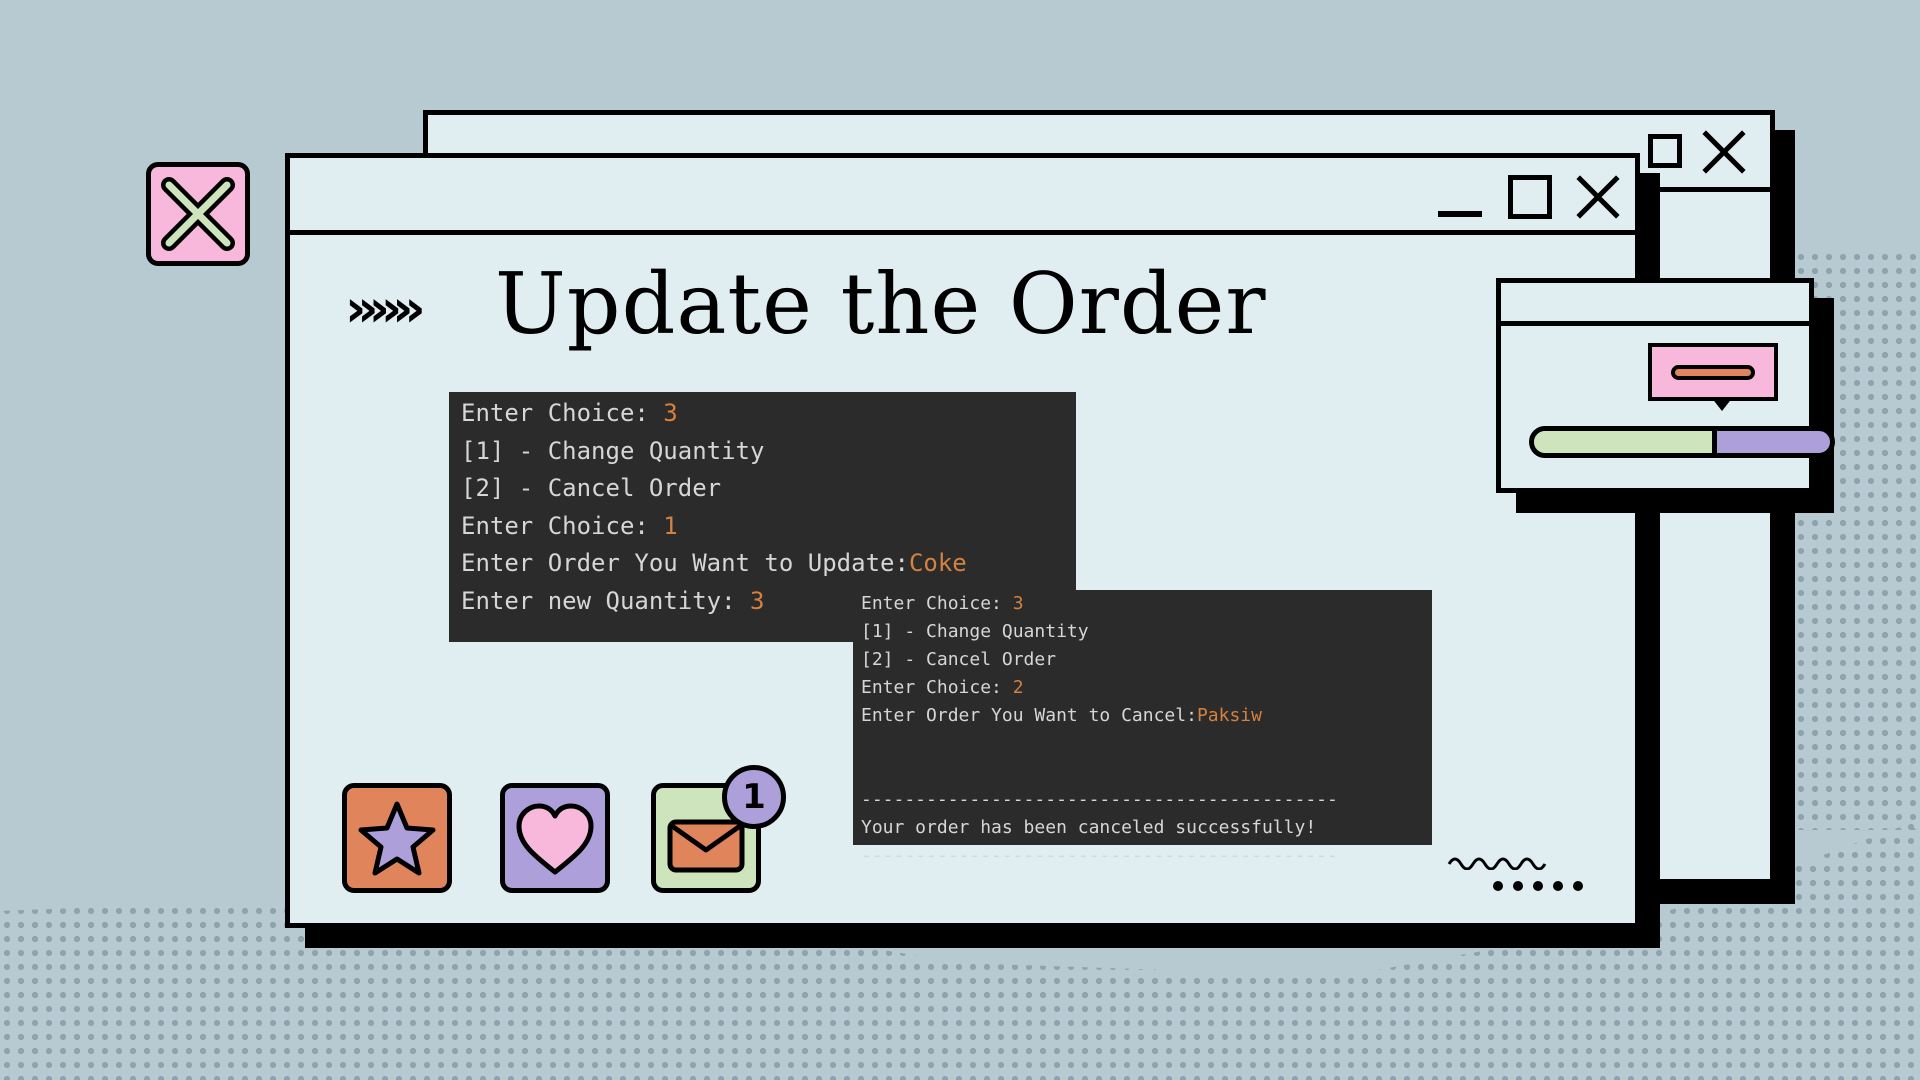 This screenshot has height=1080, width=1920. I want to click on progress-window-titlebar, so click(1655, 304).